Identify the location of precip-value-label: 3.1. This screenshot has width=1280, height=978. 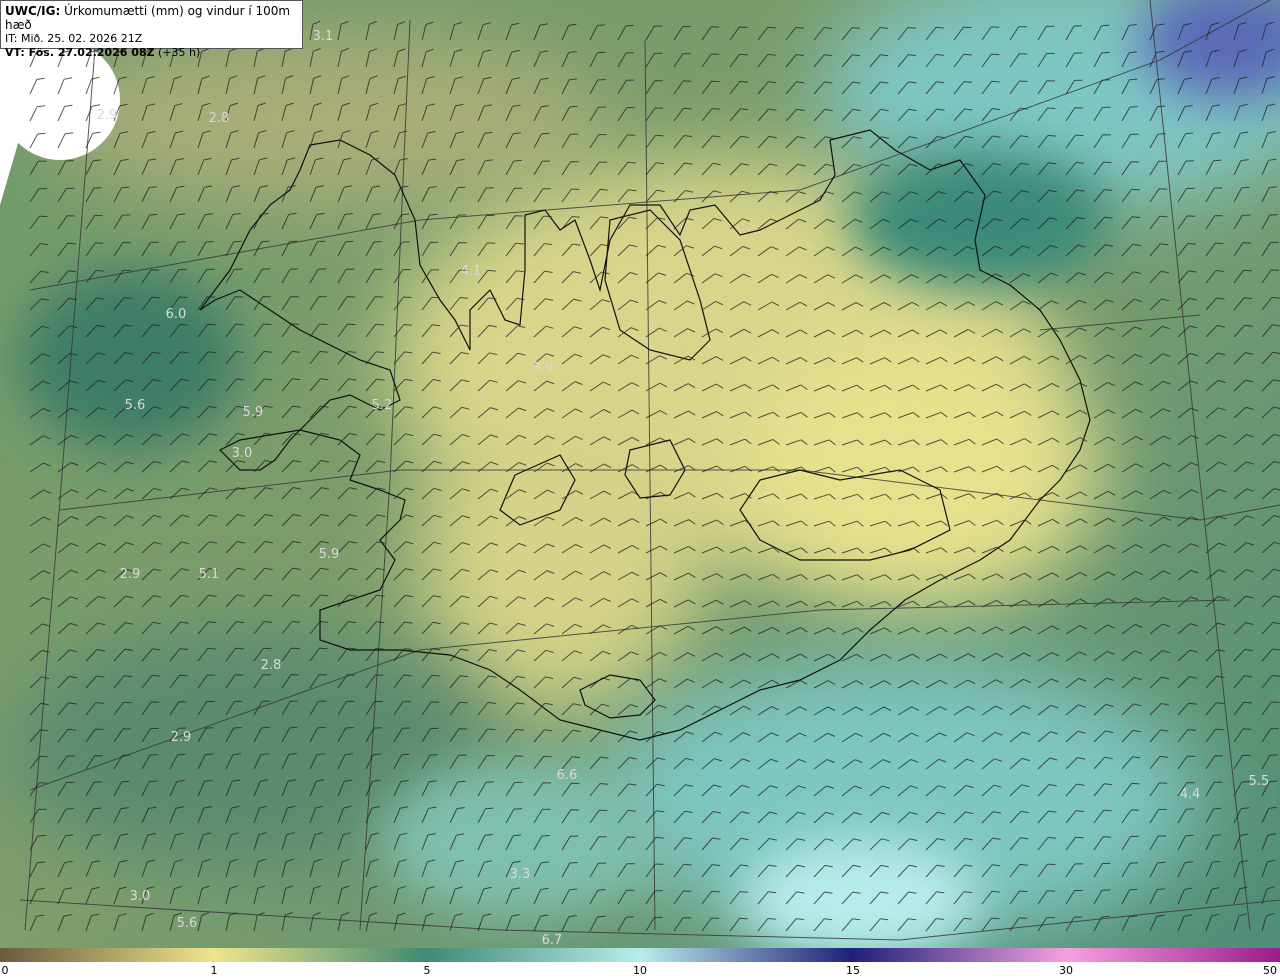
(323, 36).